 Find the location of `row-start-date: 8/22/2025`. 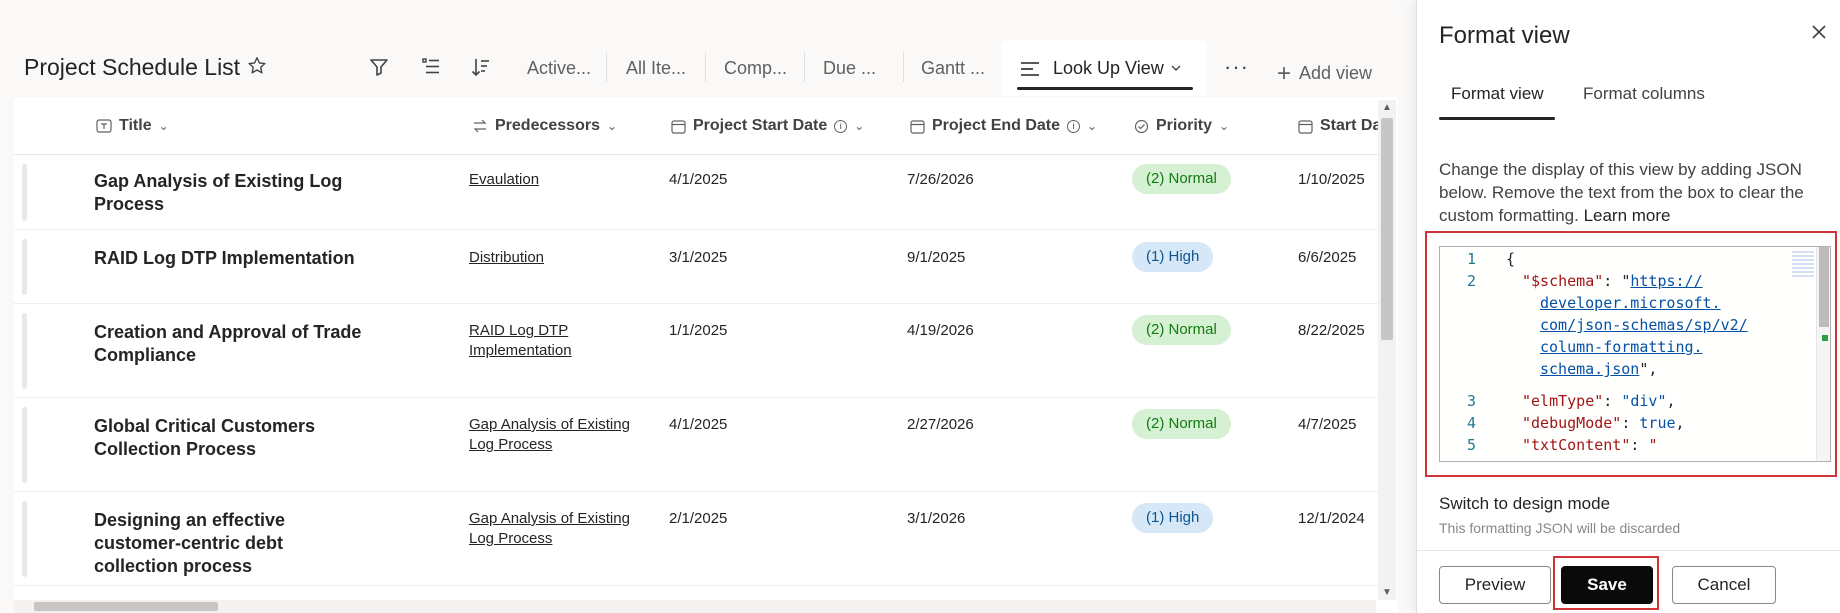

row-start-date: 8/22/2025 is located at coordinates (1331, 330).